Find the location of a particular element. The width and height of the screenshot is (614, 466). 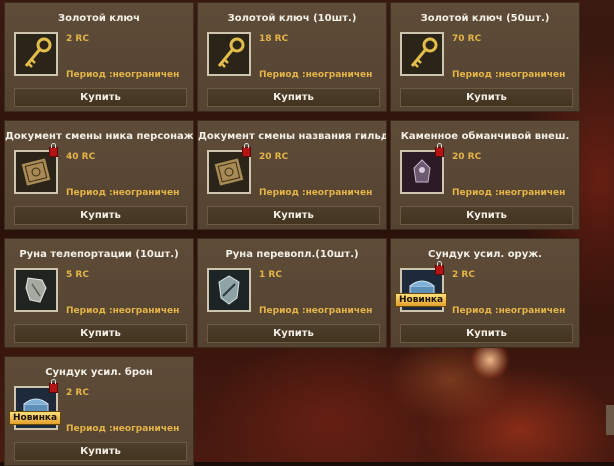

item-title: Сундук усил. брон is located at coordinates (99, 372).